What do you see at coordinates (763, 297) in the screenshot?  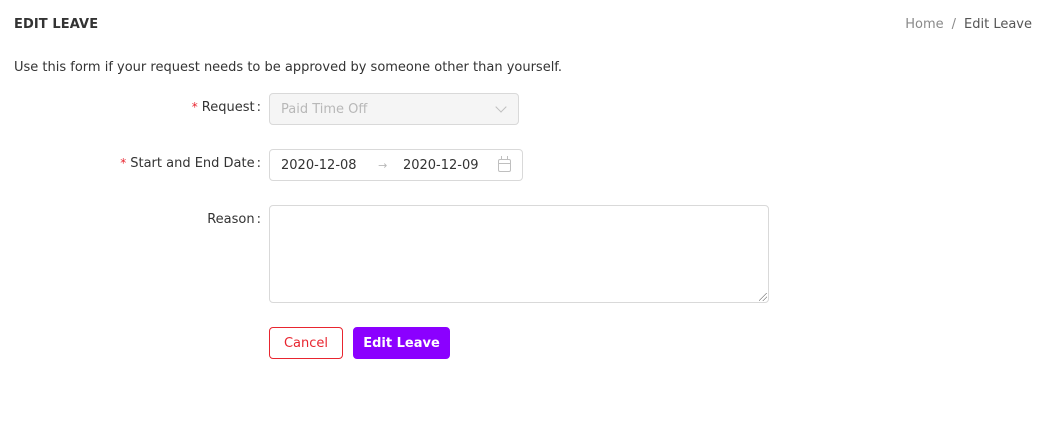 I see `resize-handle-icon` at bounding box center [763, 297].